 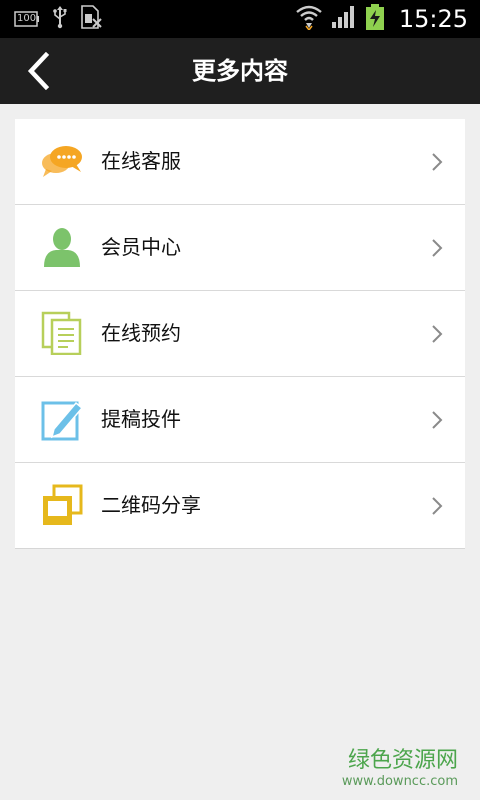 I want to click on watermark: 绿色资源网 www.downcc.com, so click(x=400, y=769).